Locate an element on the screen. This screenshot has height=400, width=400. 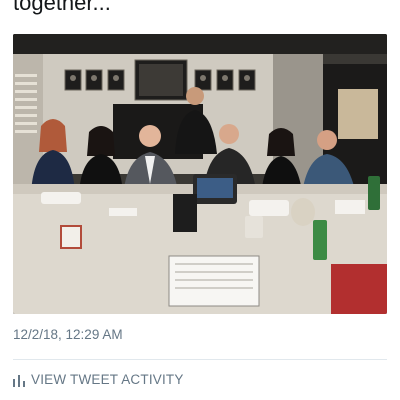
tweet-timestamp: 12/2/18, 12:29 AM is located at coordinates (68, 334).